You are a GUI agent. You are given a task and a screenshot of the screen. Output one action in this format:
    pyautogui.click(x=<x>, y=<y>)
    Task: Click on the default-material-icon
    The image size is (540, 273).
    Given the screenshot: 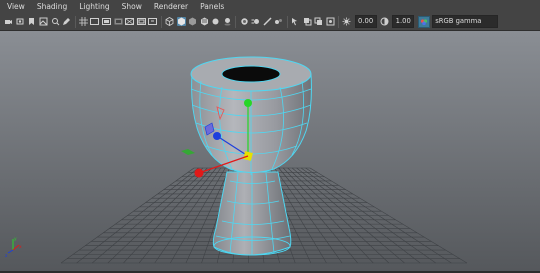 What is the action you would take?
    pyautogui.click(x=192, y=21)
    